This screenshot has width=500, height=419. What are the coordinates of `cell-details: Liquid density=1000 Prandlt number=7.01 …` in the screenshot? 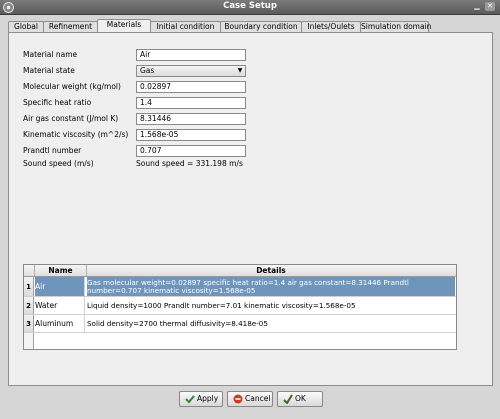 It's located at (271, 305).